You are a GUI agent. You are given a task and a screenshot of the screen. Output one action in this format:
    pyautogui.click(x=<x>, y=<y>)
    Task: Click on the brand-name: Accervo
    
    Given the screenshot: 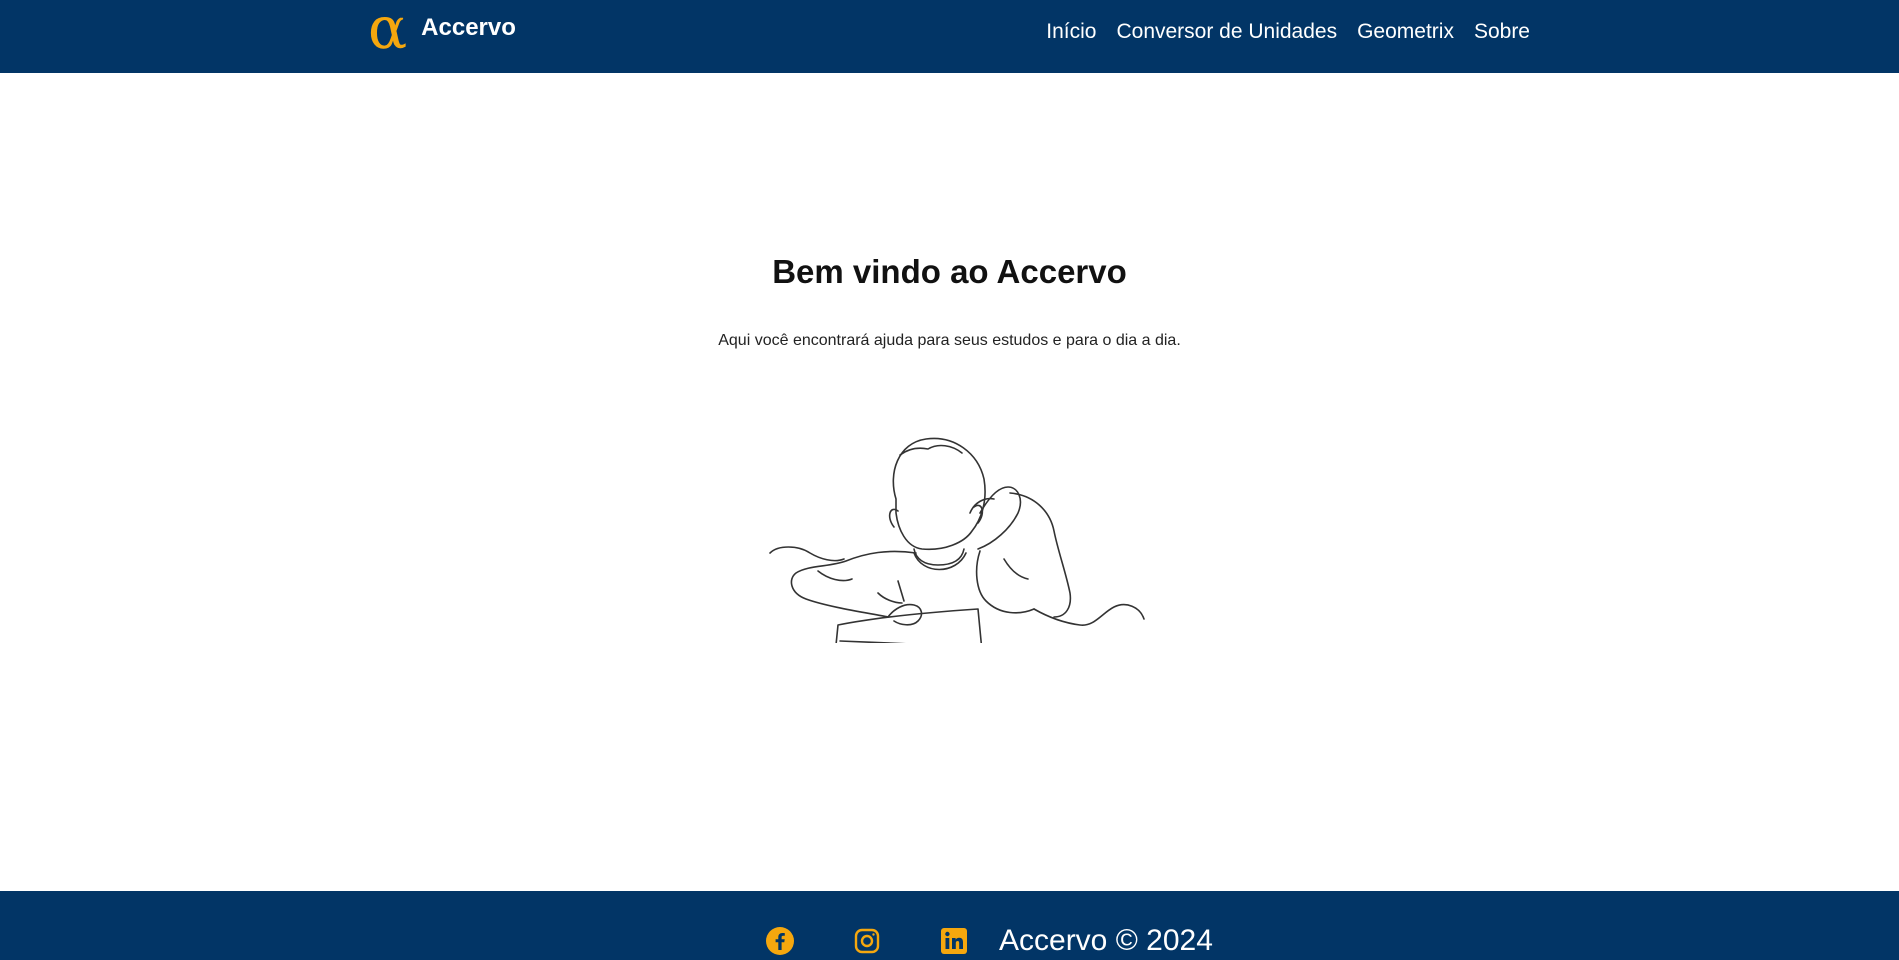 What is the action you would take?
    pyautogui.click(x=468, y=27)
    